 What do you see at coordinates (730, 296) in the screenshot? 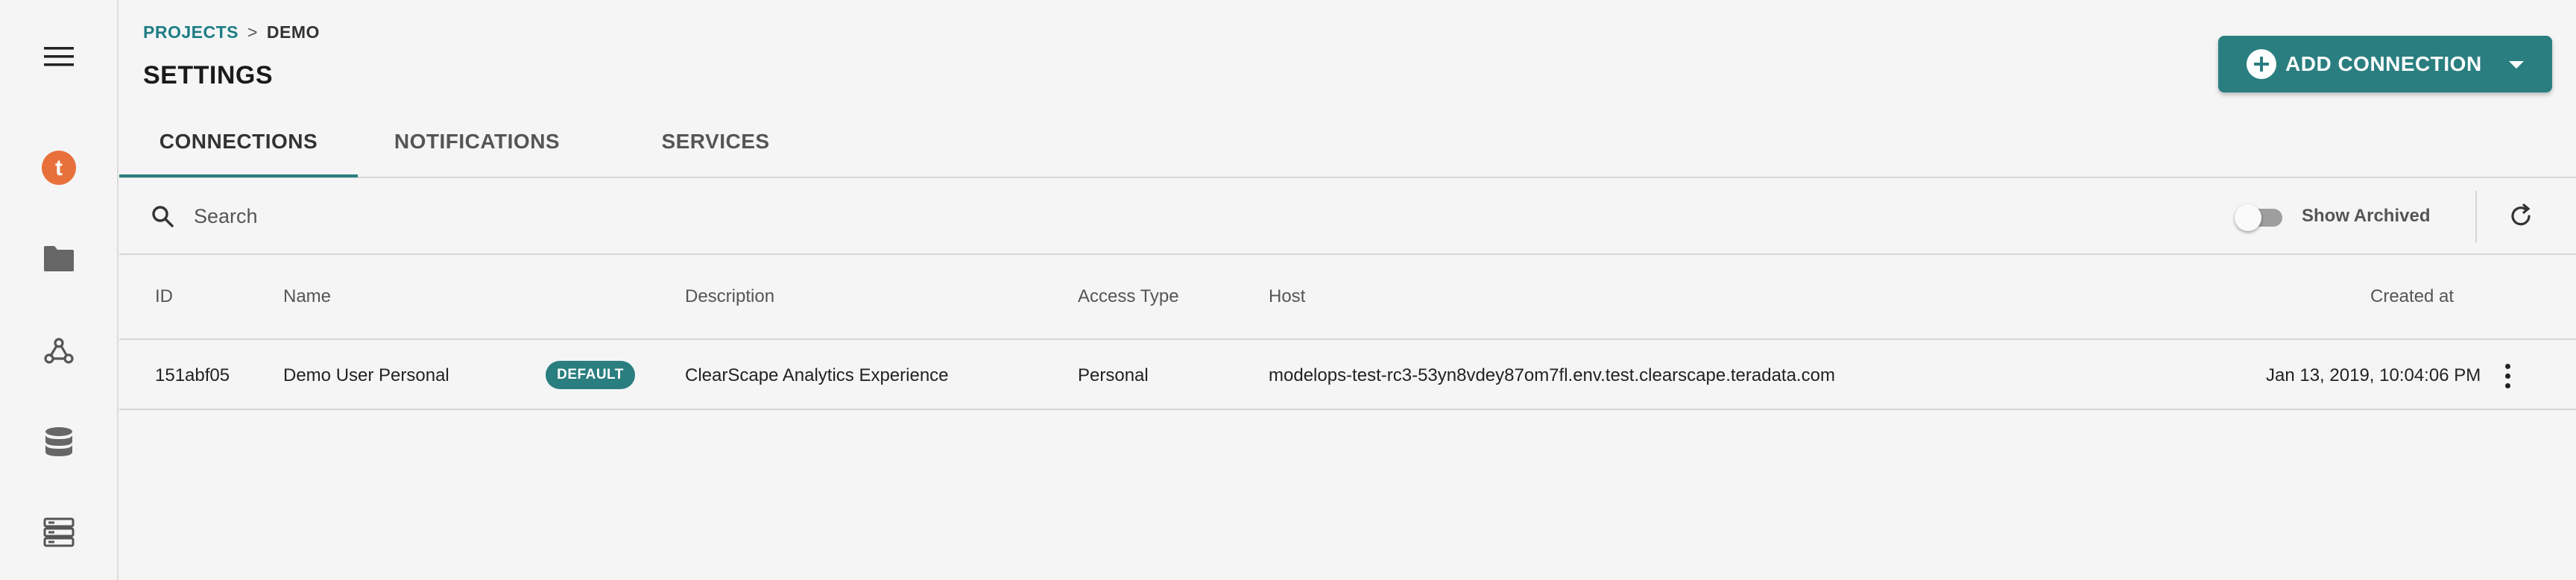
I see `column-header-description: Description` at bounding box center [730, 296].